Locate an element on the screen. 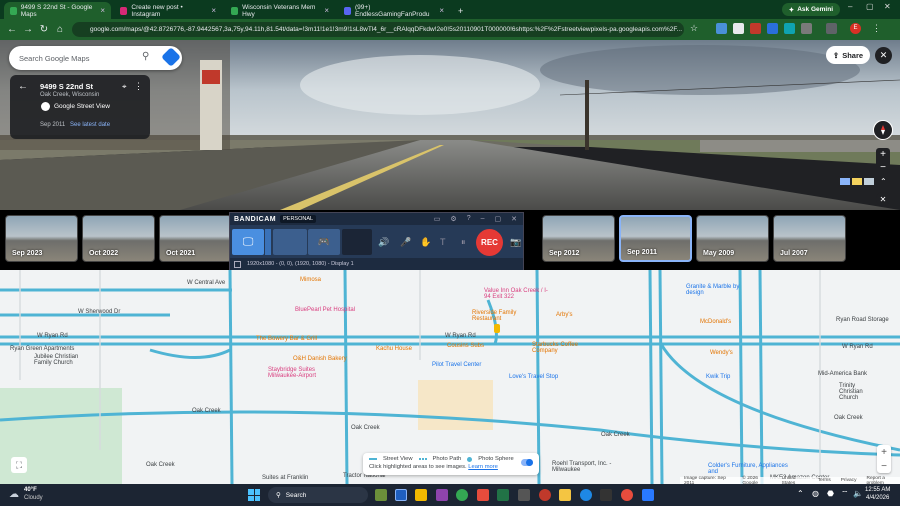  poi-label: Granite & Marble by design is located at coordinates (716, 290).